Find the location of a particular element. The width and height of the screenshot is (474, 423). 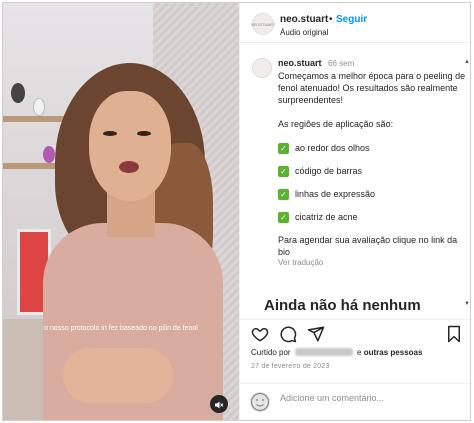

list-item: ✓ cicatriz de acne is located at coordinates (373, 217).